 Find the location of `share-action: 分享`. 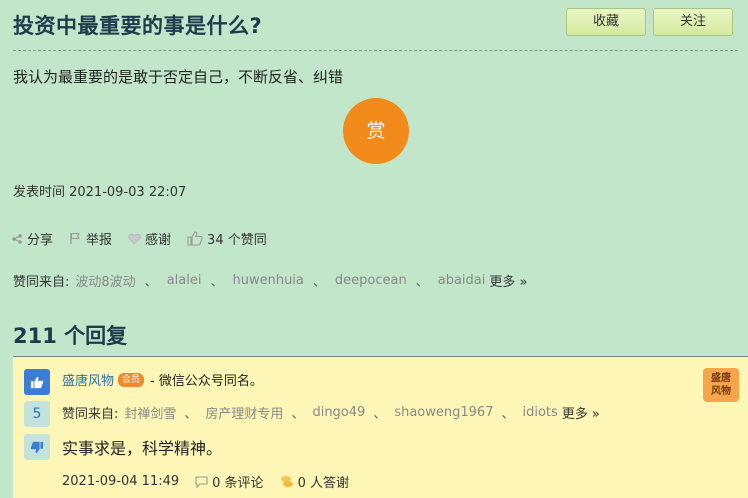

share-action: 分享 is located at coordinates (32, 238).